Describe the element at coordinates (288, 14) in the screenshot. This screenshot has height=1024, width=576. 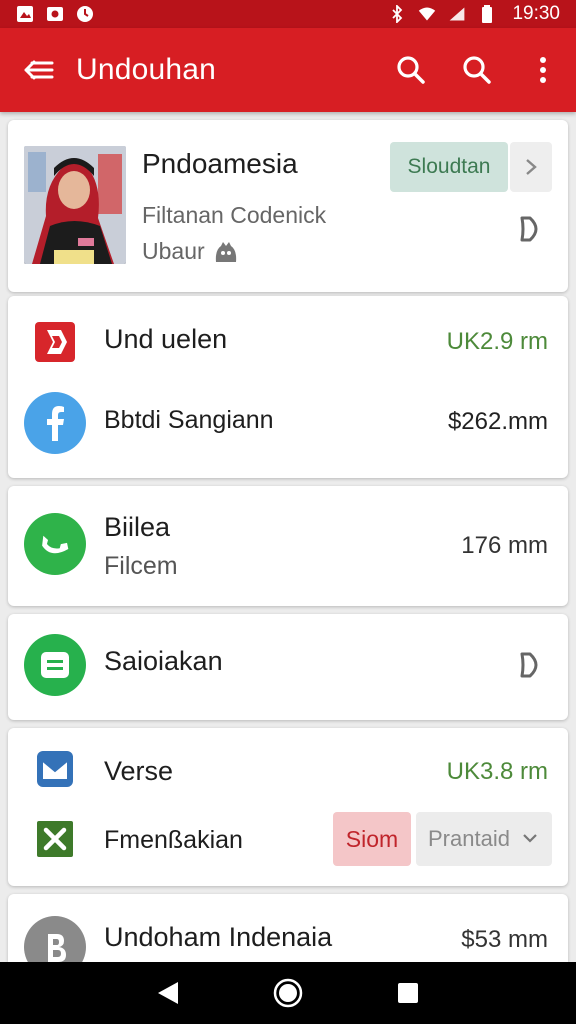
I see `status-bar: 19:30` at that location.